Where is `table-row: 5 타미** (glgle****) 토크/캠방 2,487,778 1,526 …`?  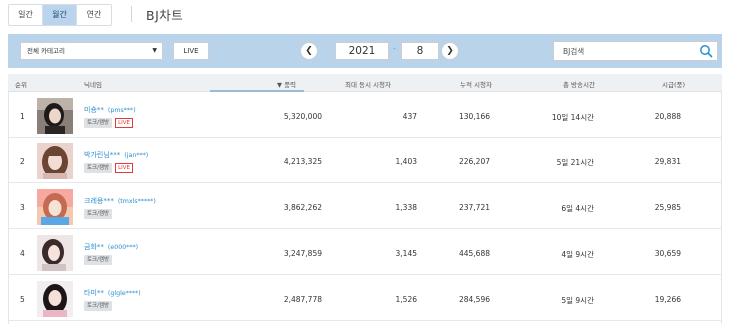 table-row: 5 타미** (glgle****) 토크/캠방 2,487,778 1,526 … is located at coordinates (365, 298).